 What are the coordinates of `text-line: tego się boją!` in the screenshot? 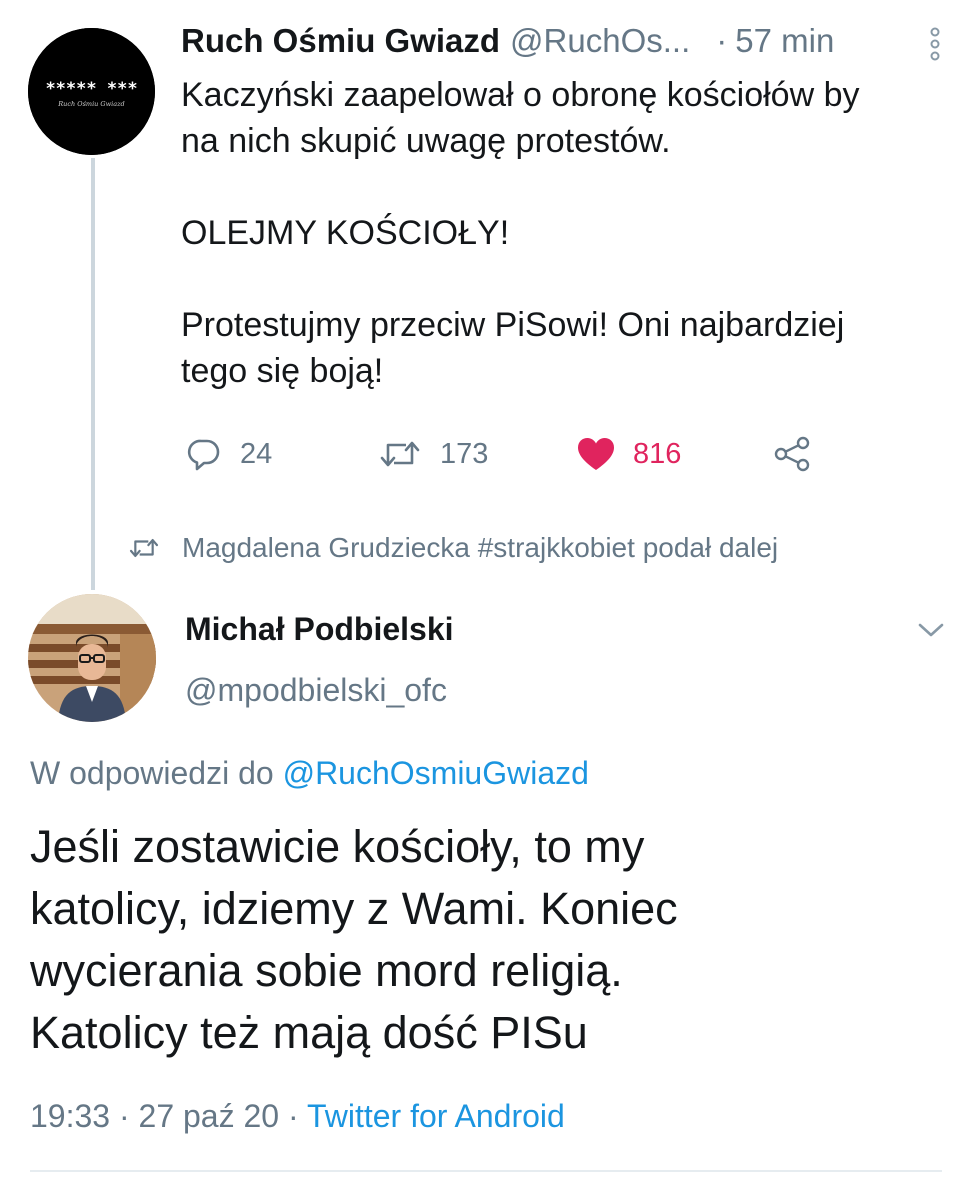 It's located at (282, 371).